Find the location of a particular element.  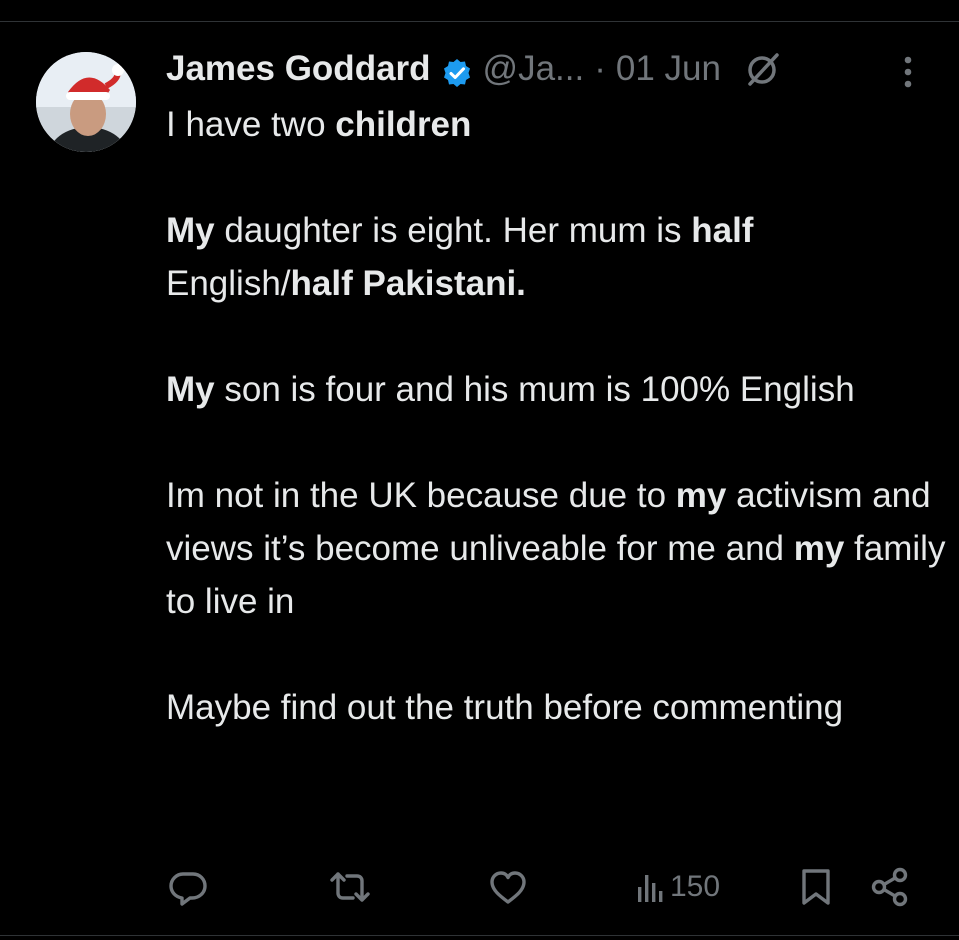

like-icon is located at coordinates (508, 887).